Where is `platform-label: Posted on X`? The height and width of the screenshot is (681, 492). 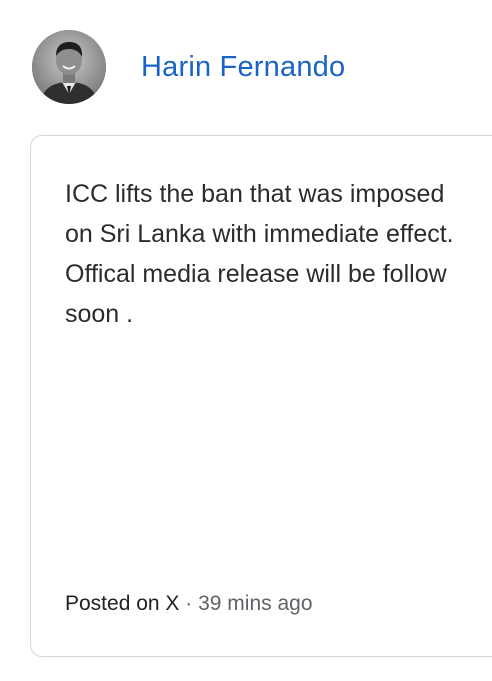
platform-label: Posted on X is located at coordinates (122, 603).